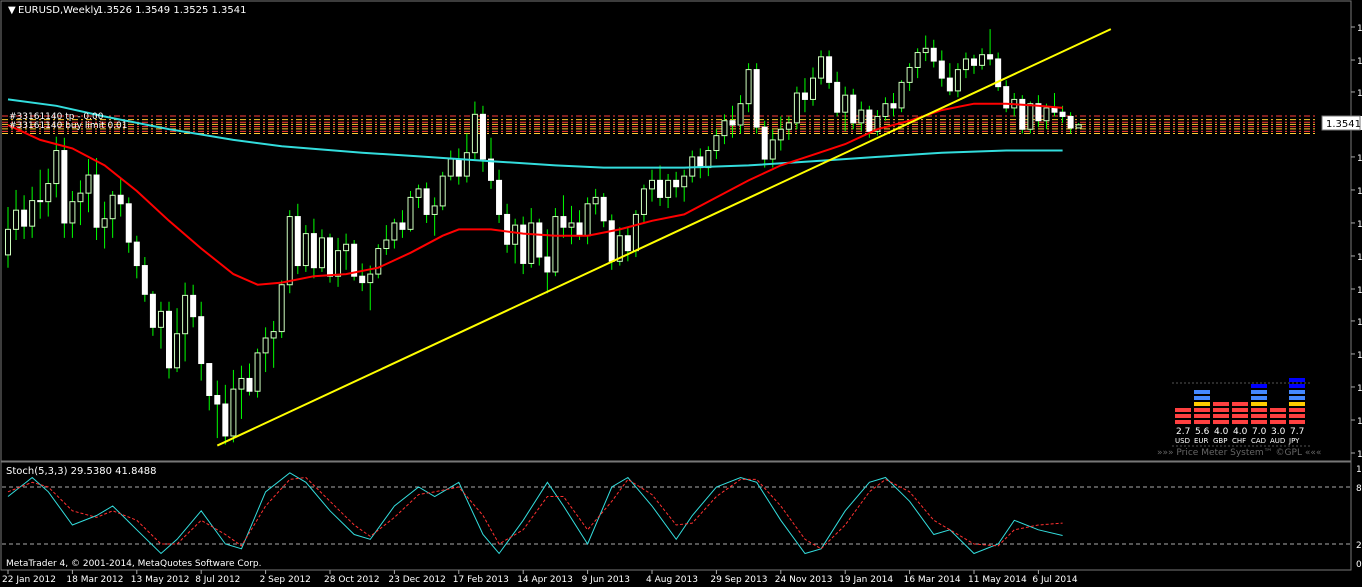 This screenshot has width=1362, height=587. I want to click on trade-label-buy-limit: #33161140 buy limit 0.01, so click(68, 126).